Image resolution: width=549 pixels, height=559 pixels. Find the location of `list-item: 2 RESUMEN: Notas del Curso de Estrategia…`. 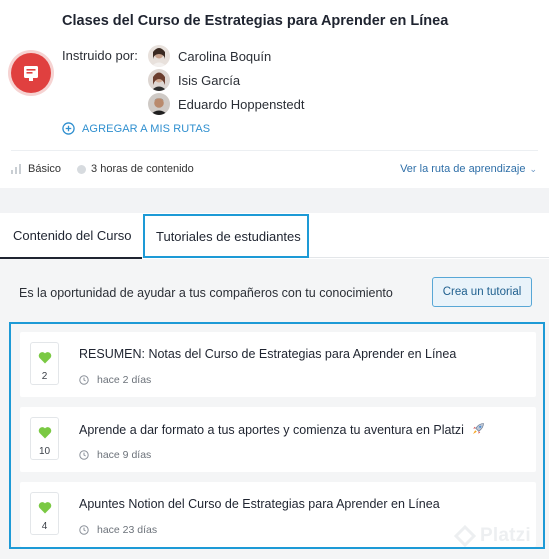

list-item: 2 RESUMEN: Notas del Curso de Estrategia… is located at coordinates (278, 364).